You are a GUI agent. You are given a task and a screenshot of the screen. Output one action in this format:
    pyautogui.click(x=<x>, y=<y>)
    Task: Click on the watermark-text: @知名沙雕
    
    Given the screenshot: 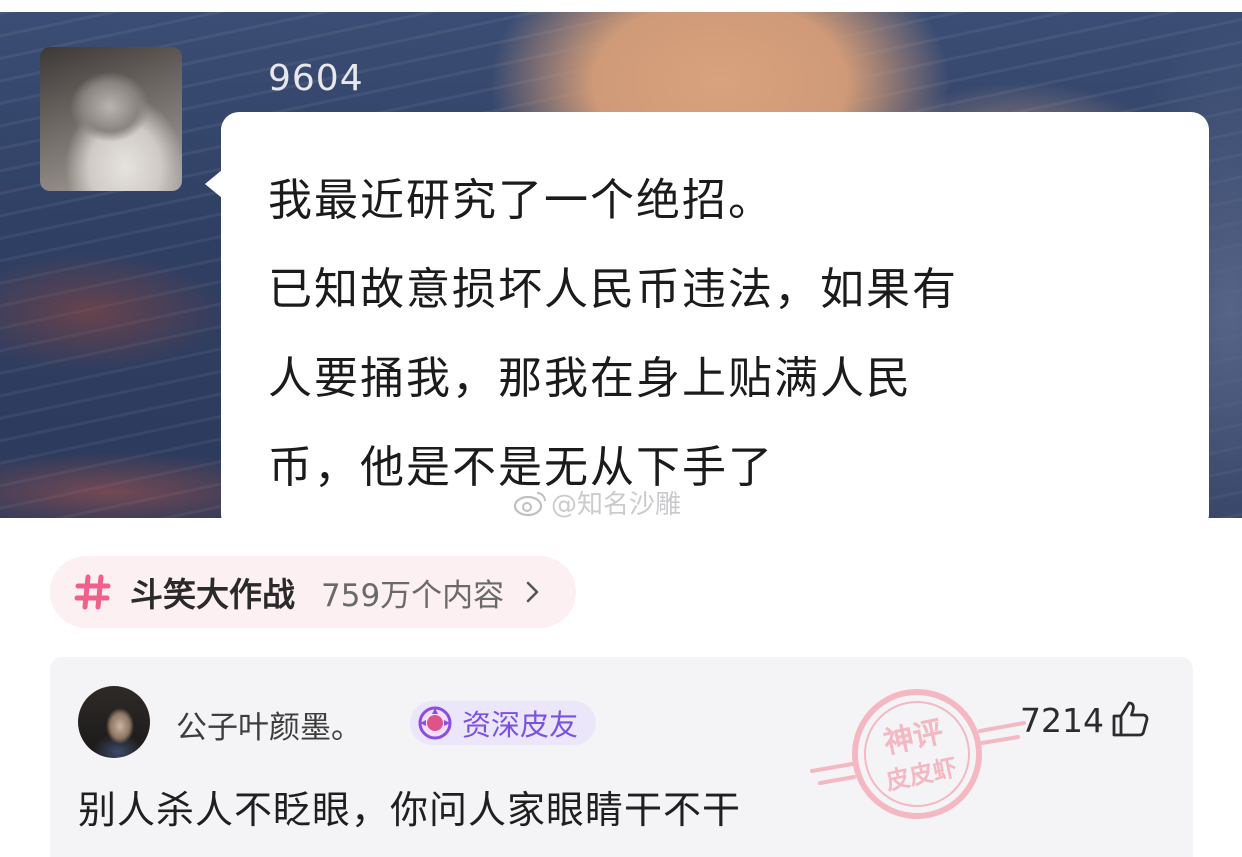 What is the action you would take?
    pyautogui.click(x=616, y=504)
    